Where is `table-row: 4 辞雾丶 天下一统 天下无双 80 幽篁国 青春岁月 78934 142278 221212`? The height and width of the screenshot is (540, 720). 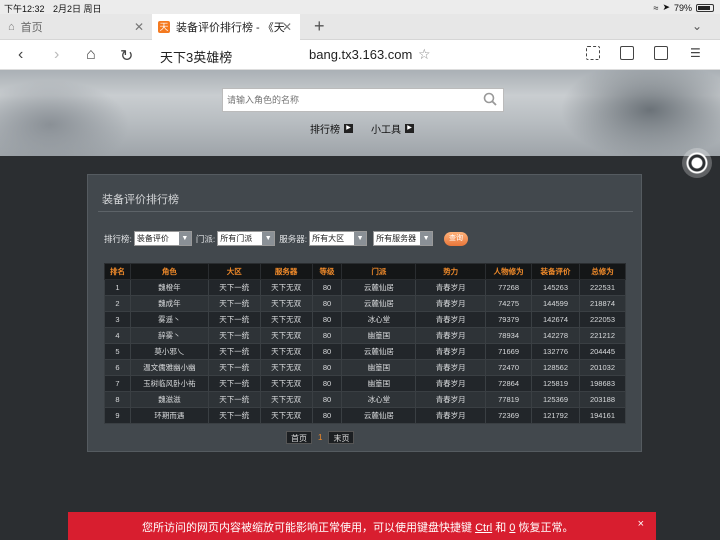
table-row: 4 辞雾丶 天下一统 天下无双 80 幽篁国 青春岁月 78934 142278 221212 is located at coordinates (365, 335).